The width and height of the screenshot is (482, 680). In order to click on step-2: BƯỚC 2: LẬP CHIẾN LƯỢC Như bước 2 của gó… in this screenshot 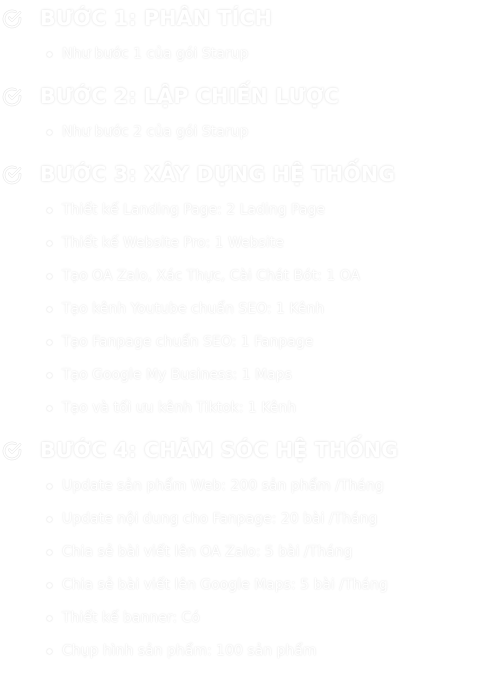, I will do `click(241, 113)`.